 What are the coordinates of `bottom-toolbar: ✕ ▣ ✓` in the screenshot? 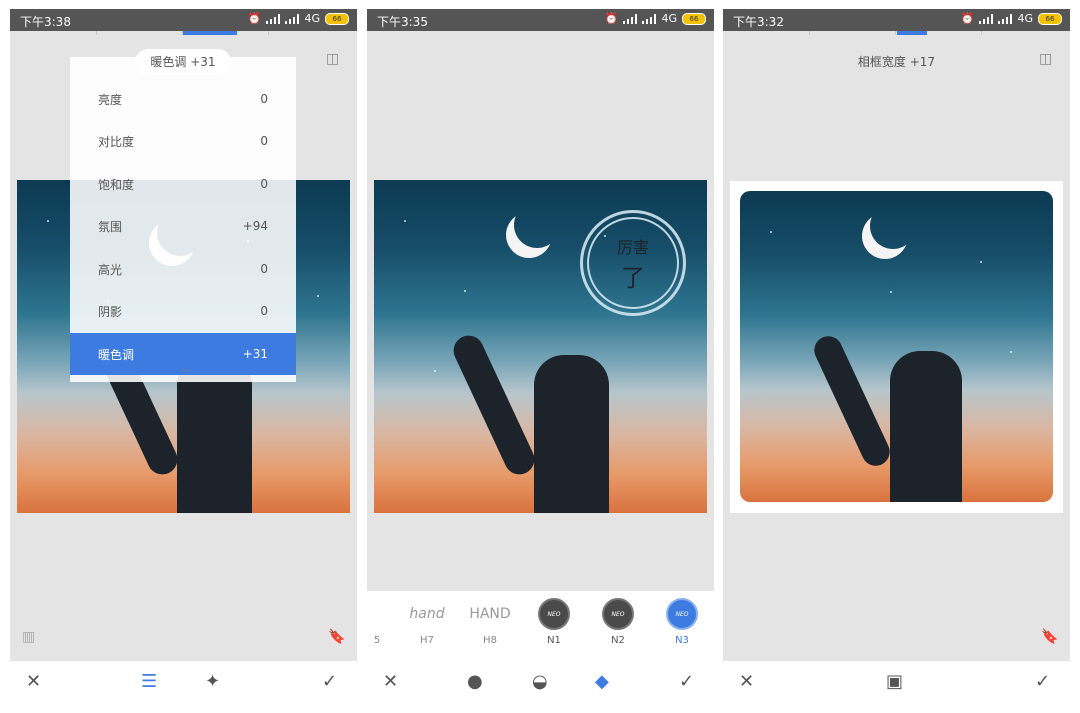 It's located at (896, 684).